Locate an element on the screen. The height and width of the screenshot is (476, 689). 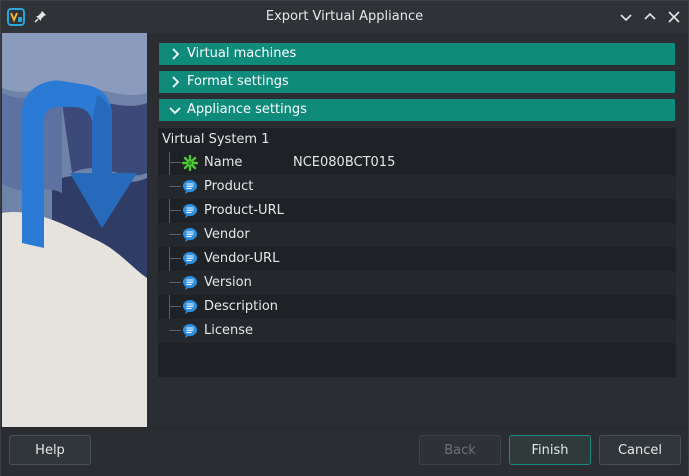
section-format-settings: Format settings is located at coordinates (417, 82).